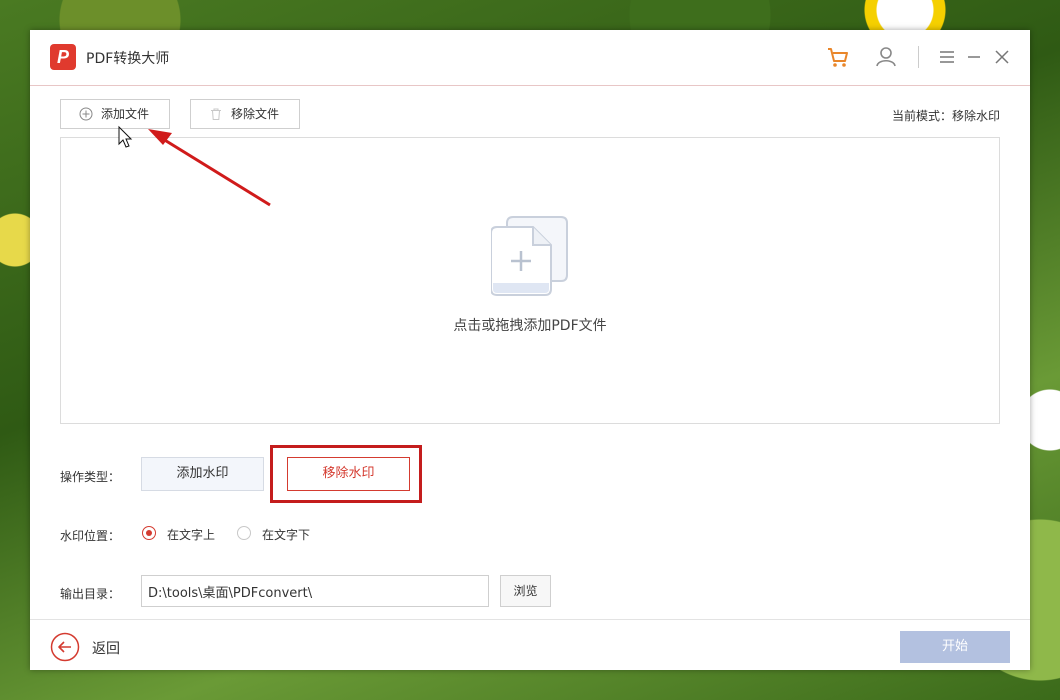 The image size is (1060, 700). Describe the element at coordinates (838, 57) in the screenshot. I see `cart-icon` at that location.